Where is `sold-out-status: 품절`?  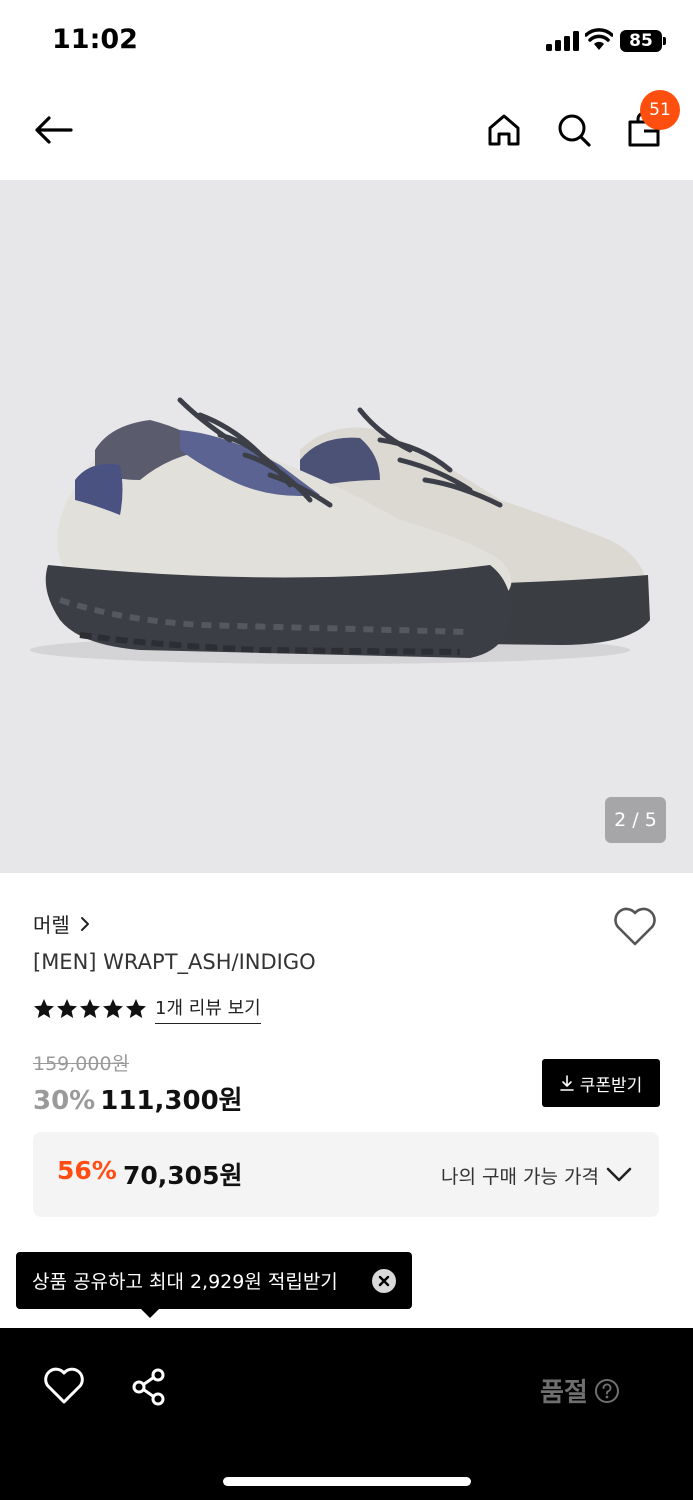 sold-out-status: 품절 is located at coordinates (580, 1390).